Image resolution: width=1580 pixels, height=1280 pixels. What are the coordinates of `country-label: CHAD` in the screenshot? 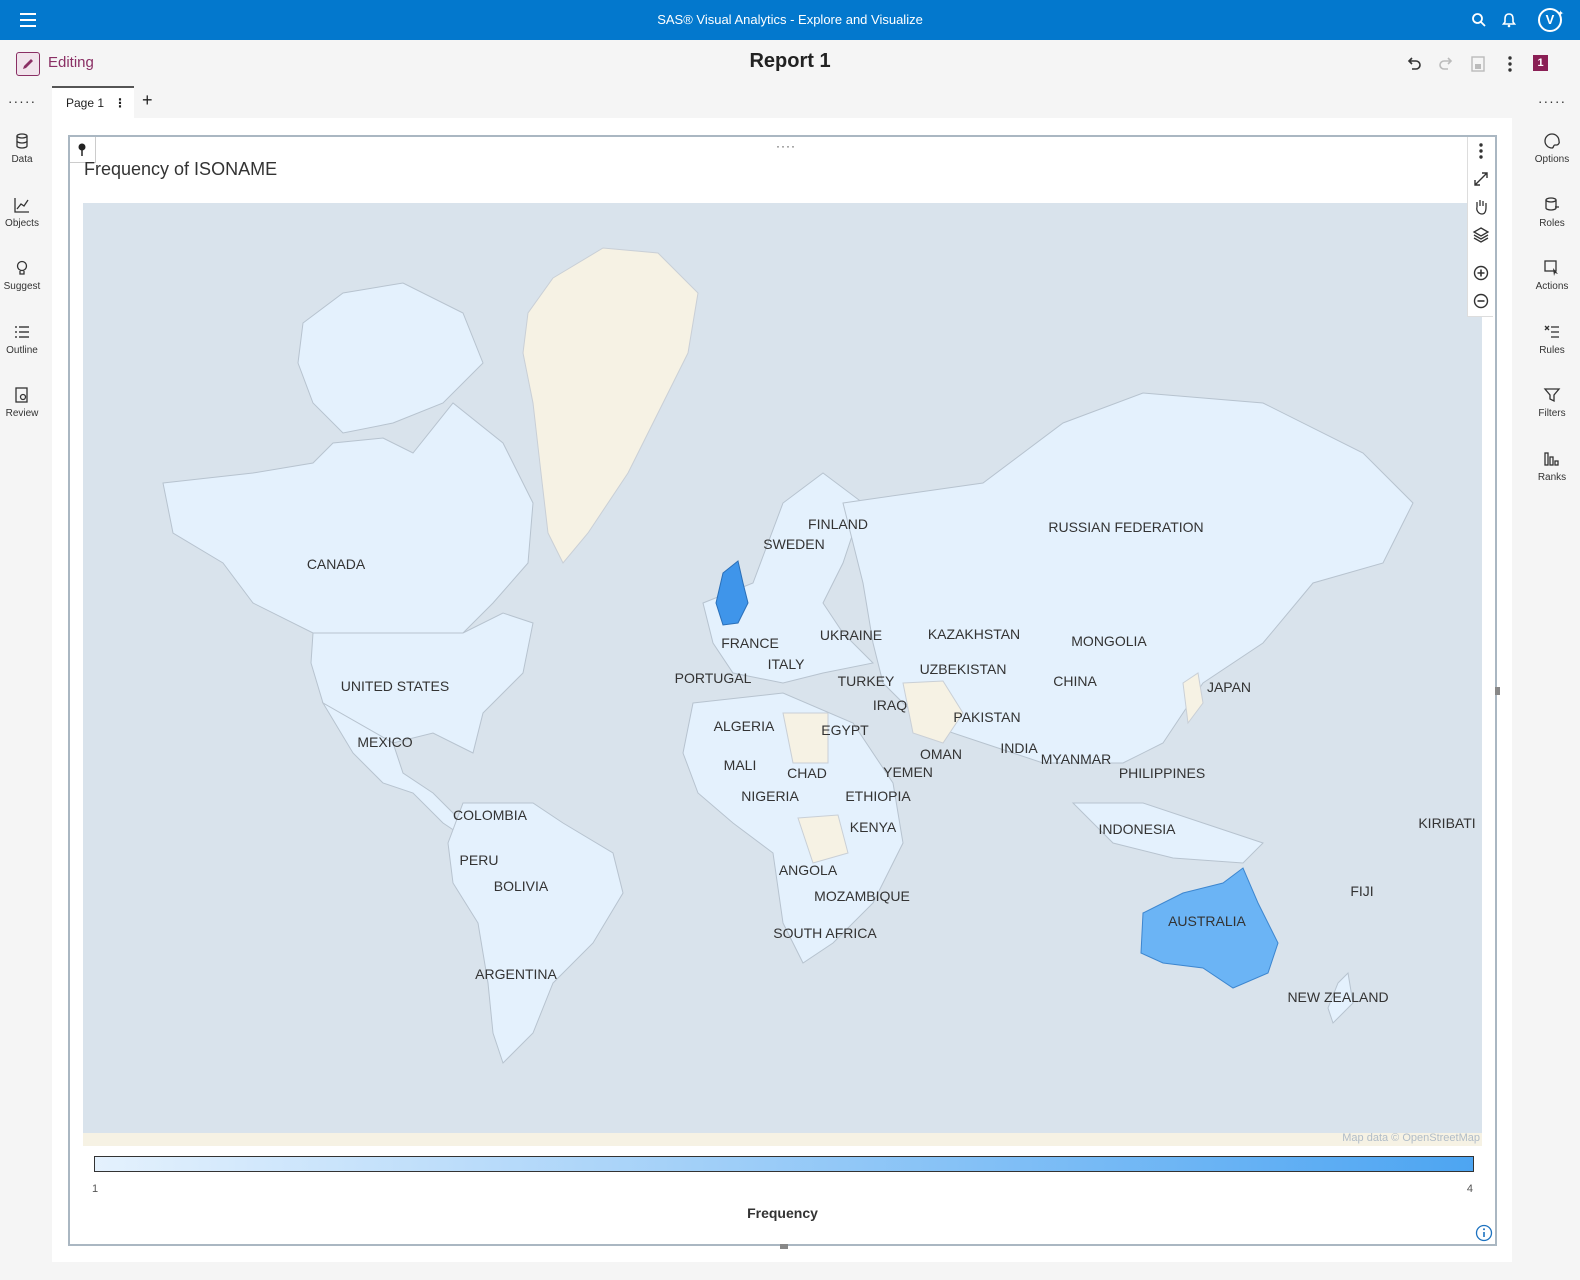 It's located at (807, 773).